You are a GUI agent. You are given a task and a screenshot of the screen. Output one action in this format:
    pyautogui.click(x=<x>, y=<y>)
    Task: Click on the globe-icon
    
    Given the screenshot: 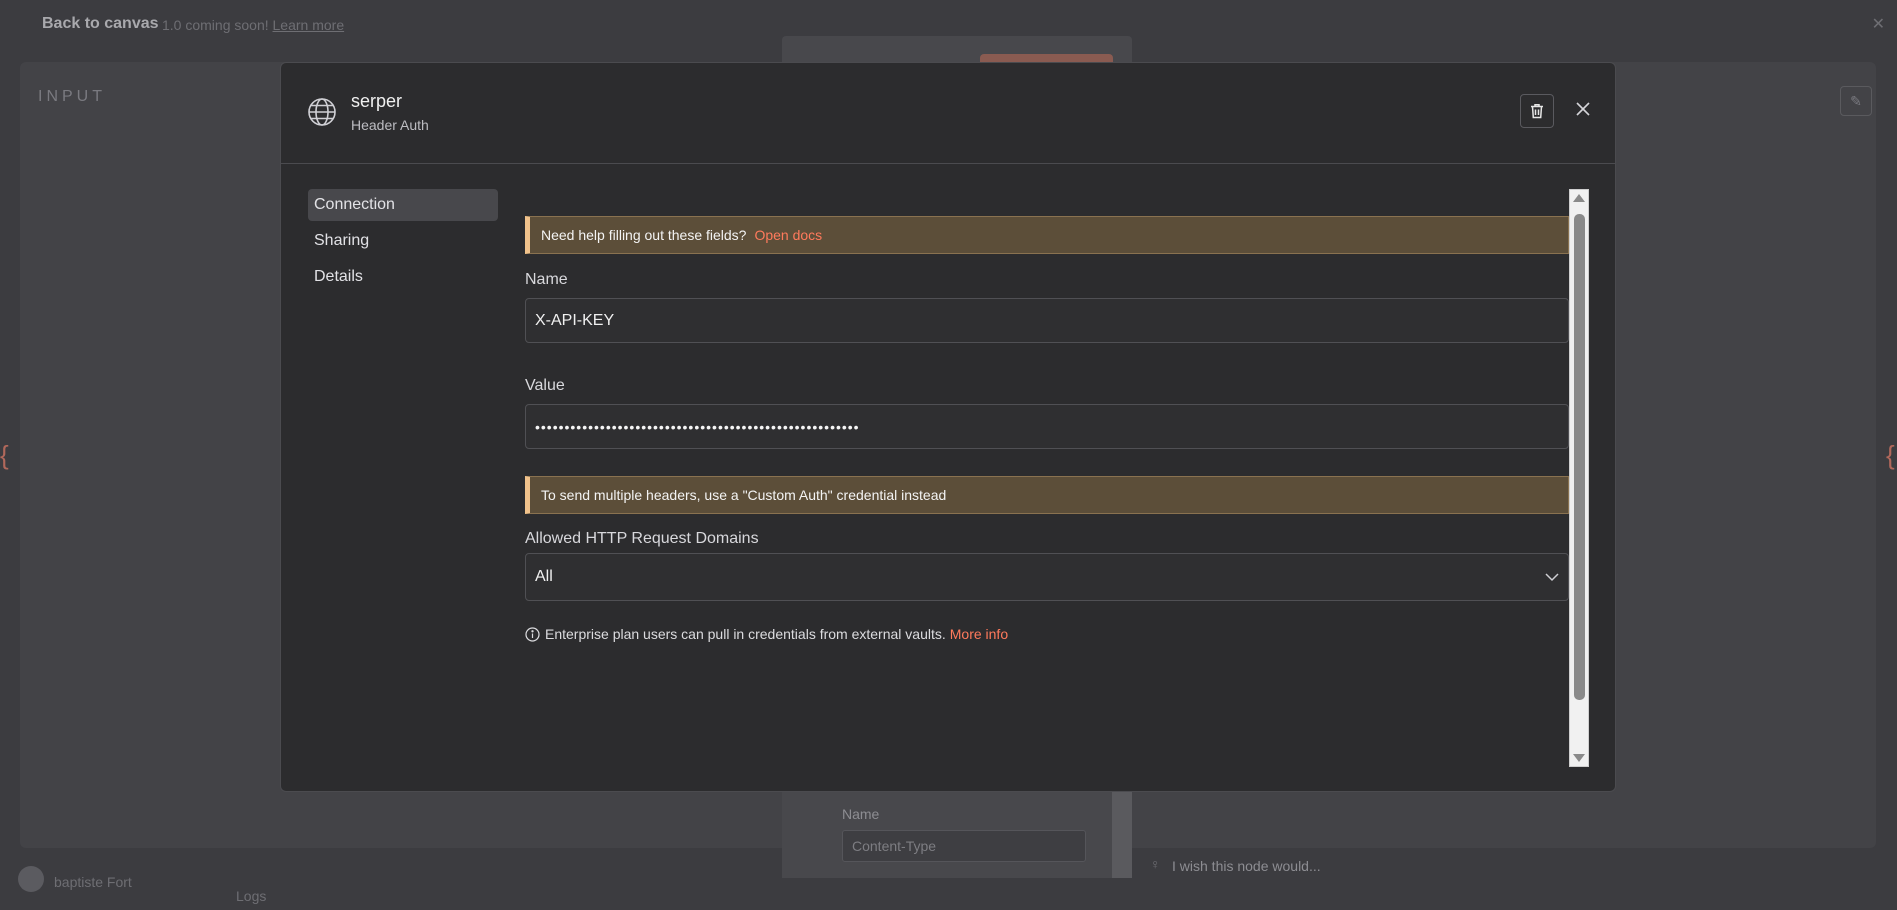 What is the action you would take?
    pyautogui.click(x=322, y=112)
    